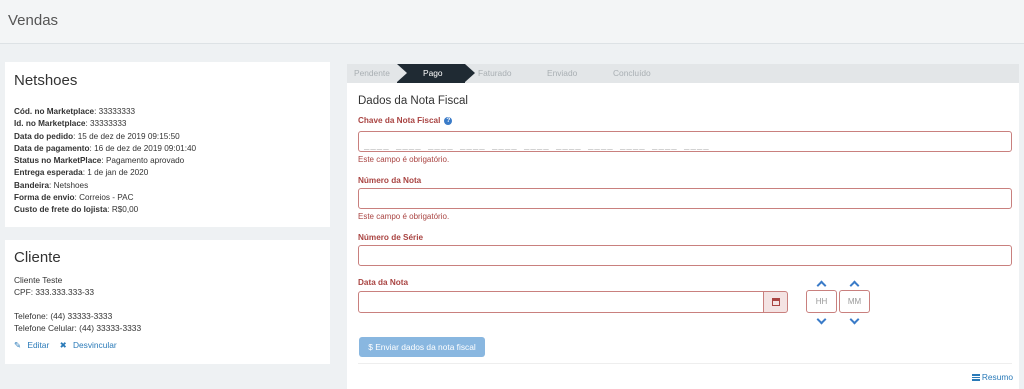 This screenshot has width=1024, height=389. Describe the element at coordinates (975, 378) in the screenshot. I see `list-icon` at that location.